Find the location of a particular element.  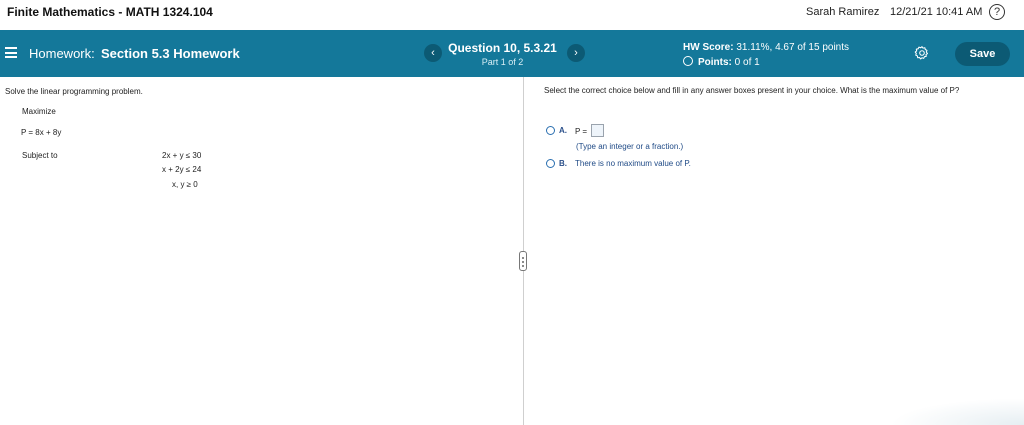

question-circle-icon: ? is located at coordinates (997, 12).